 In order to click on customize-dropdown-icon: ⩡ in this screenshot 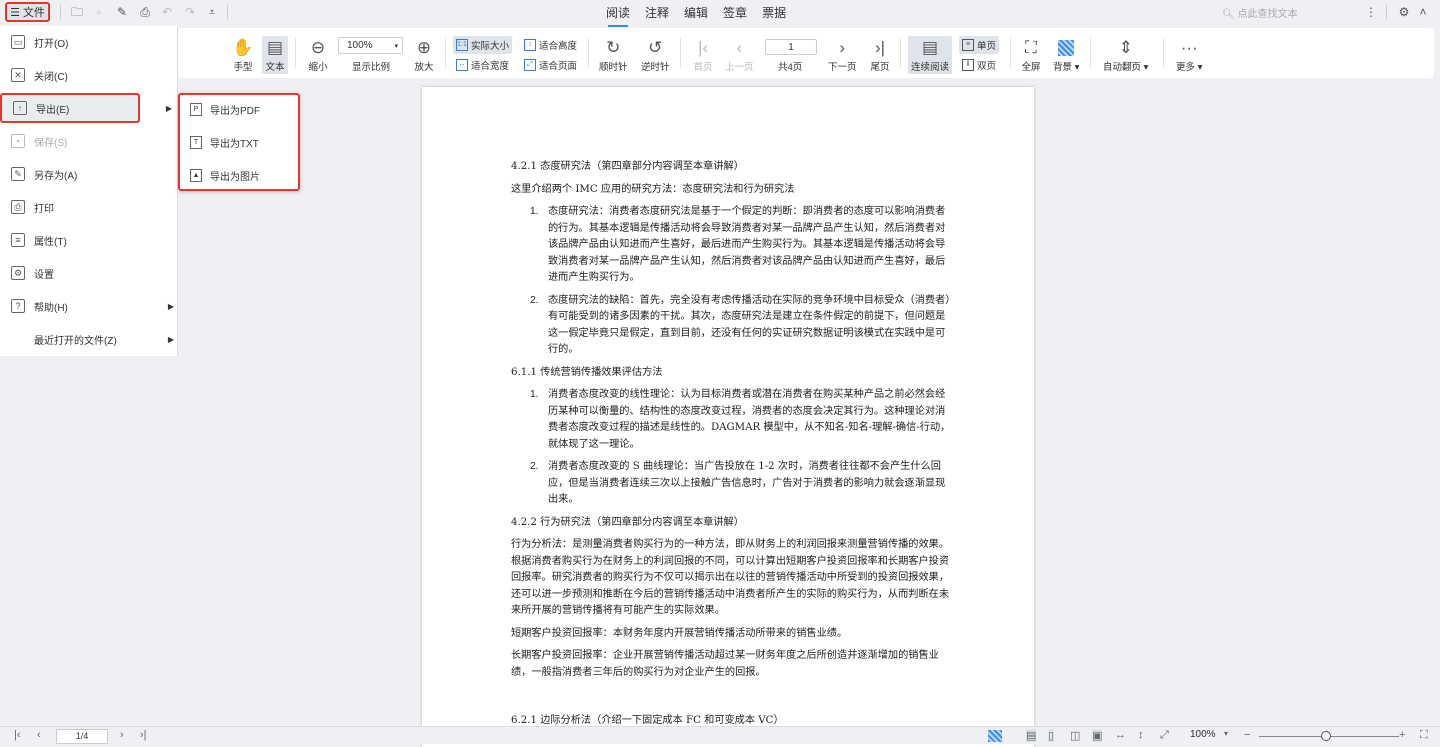, I will do `click(212, 12)`.